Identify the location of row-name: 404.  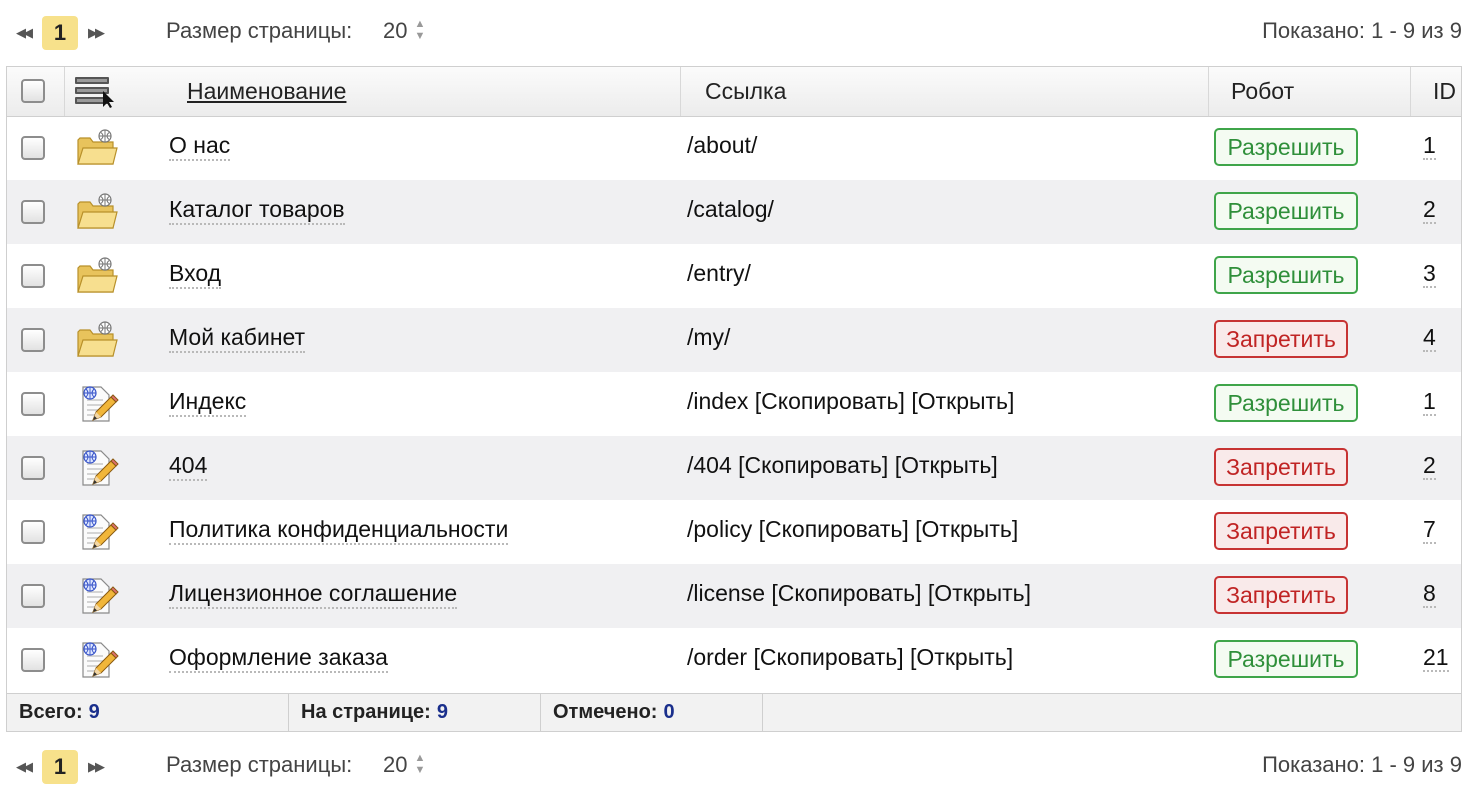
(188, 466).